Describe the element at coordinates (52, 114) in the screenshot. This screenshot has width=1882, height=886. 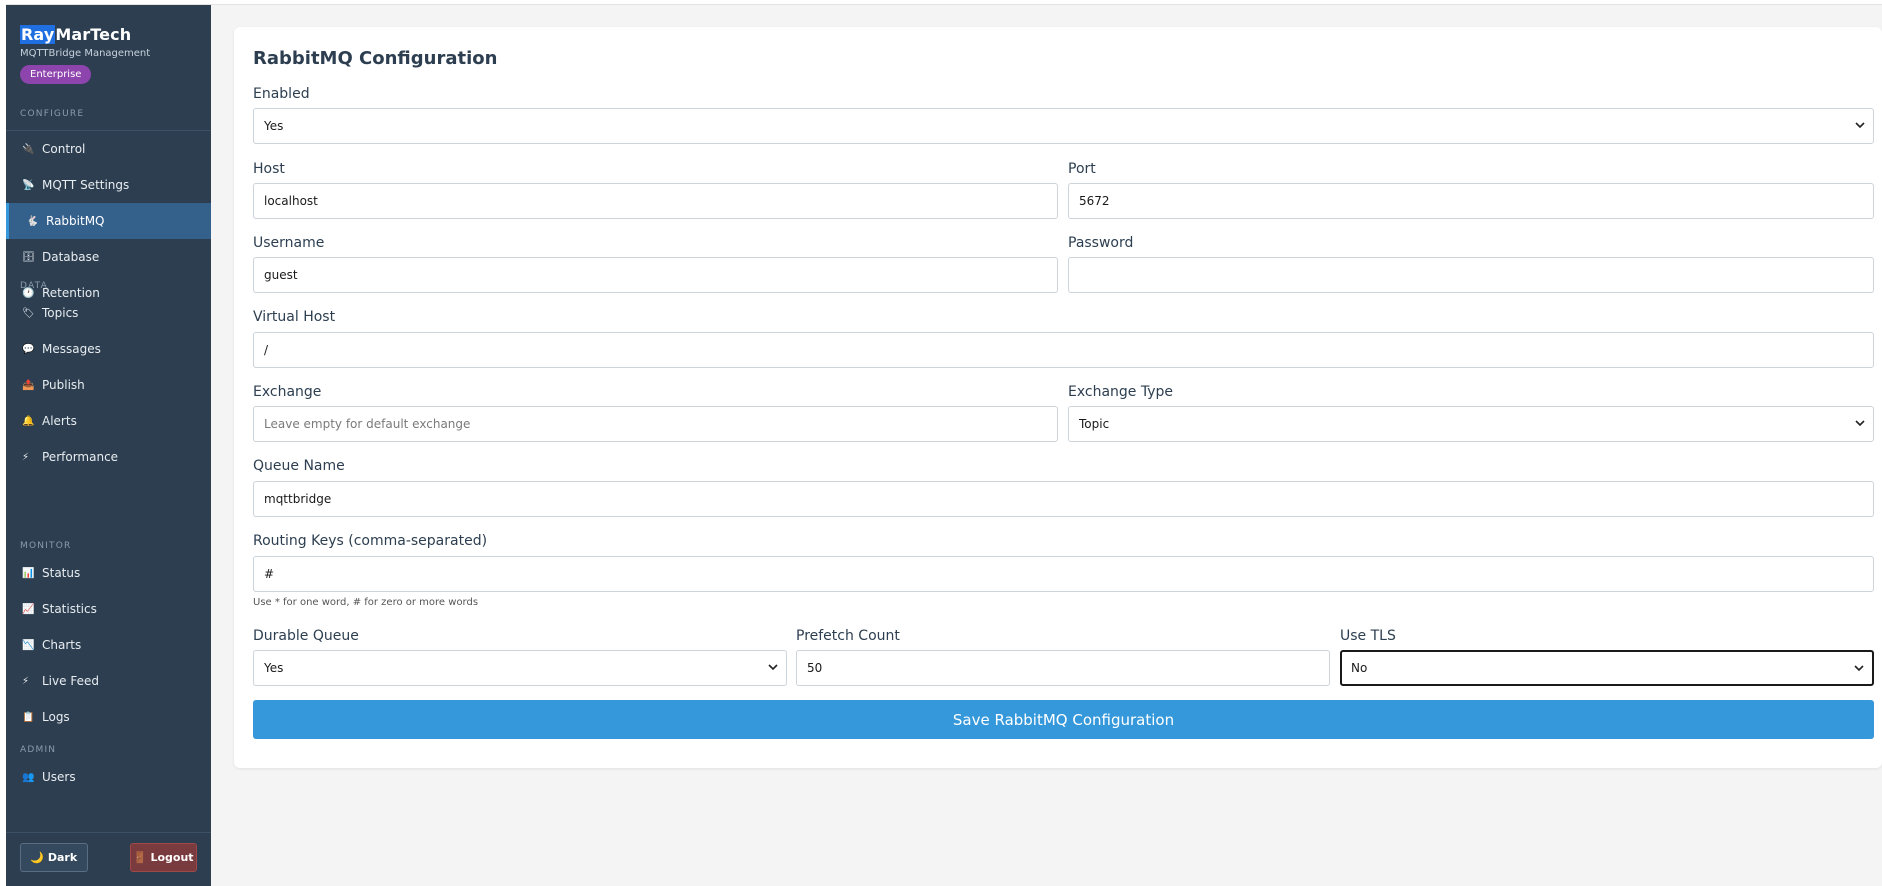
I see `section-configure: CONFIGURE` at that location.